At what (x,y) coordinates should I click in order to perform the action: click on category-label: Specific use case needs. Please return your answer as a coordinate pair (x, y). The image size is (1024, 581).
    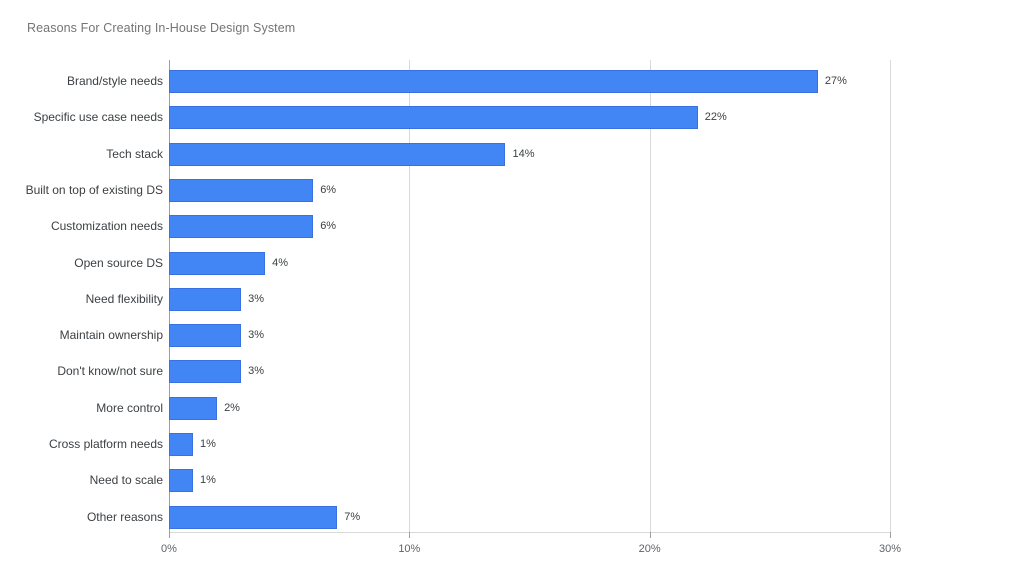
    Looking at the image, I should click on (98, 117).